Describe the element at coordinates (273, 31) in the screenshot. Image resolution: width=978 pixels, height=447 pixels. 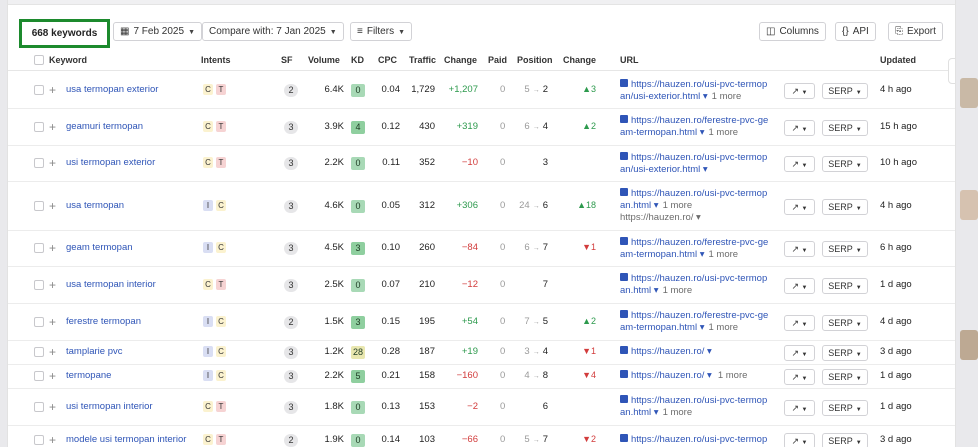
I see `compare-dropdown: Compare with: 7 Jan 2025 ▼` at that location.